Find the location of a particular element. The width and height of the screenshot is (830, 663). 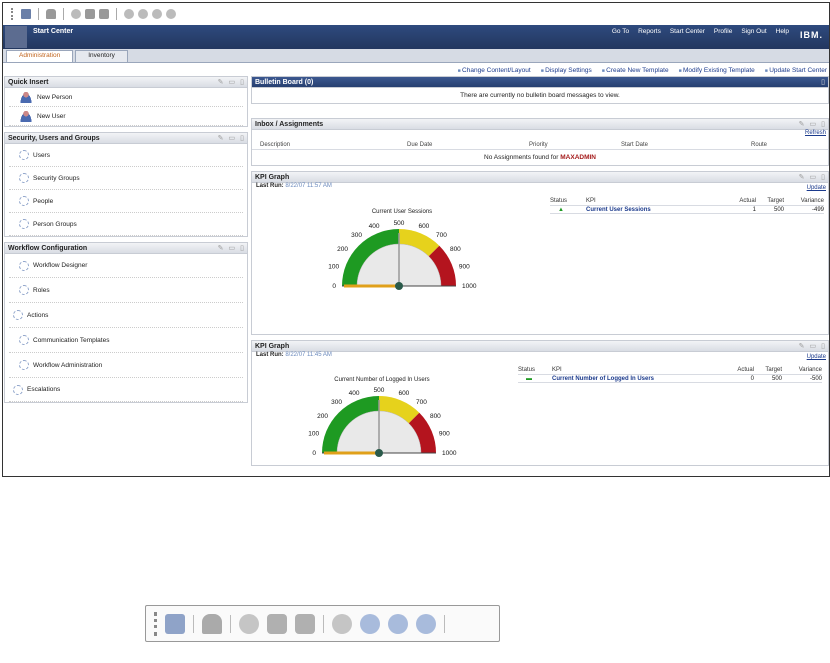

person-icon is located at coordinates (26, 97).